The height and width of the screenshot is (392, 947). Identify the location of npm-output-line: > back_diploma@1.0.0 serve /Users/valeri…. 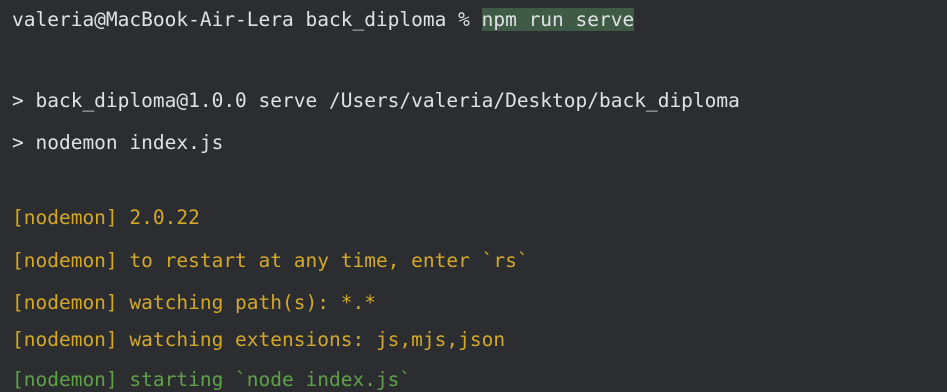
(376, 100).